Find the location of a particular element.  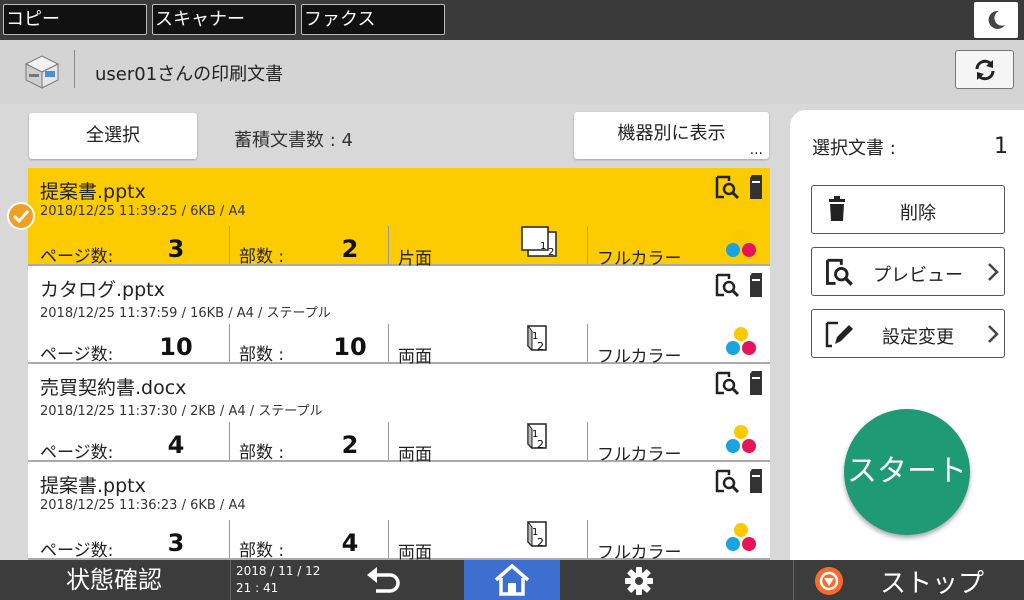

refresh-icon is located at coordinates (985, 70).